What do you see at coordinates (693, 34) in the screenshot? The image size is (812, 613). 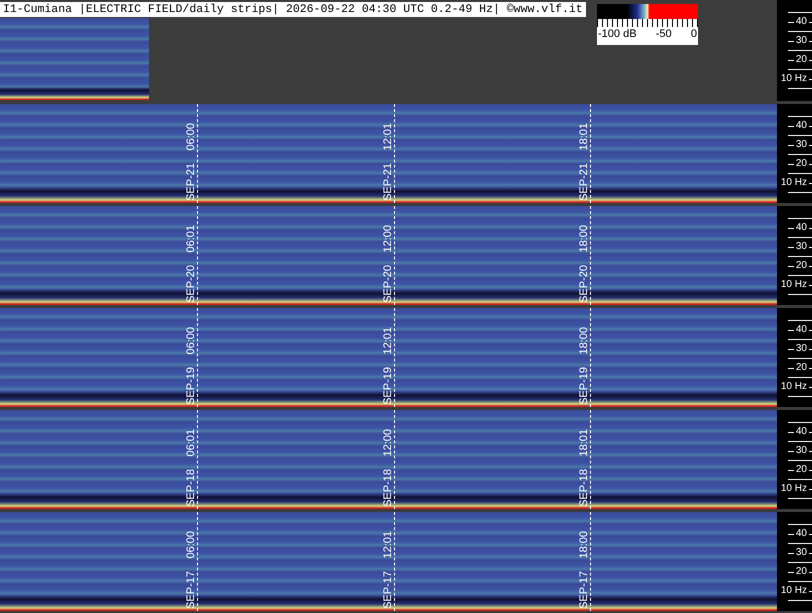 I see `scale-label: 0` at bounding box center [693, 34].